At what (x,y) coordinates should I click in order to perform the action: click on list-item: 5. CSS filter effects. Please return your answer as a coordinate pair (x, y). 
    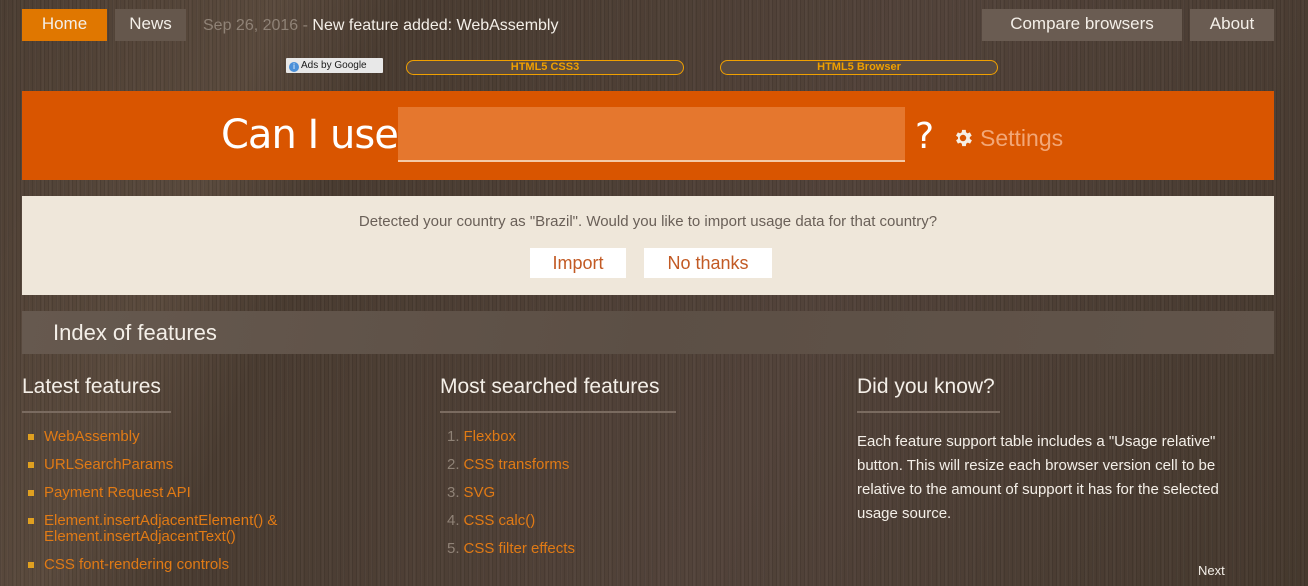
    Looking at the image, I should click on (640, 549).